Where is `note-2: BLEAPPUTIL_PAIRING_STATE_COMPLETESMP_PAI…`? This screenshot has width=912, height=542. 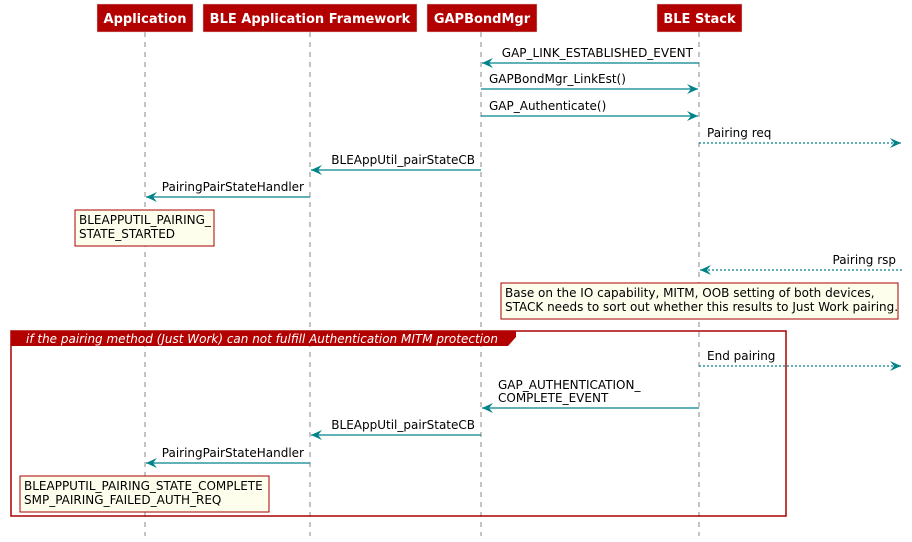 note-2: BLEAPPUTIL_PAIRING_STATE_COMPLETESMP_PAI… is located at coordinates (144, 494).